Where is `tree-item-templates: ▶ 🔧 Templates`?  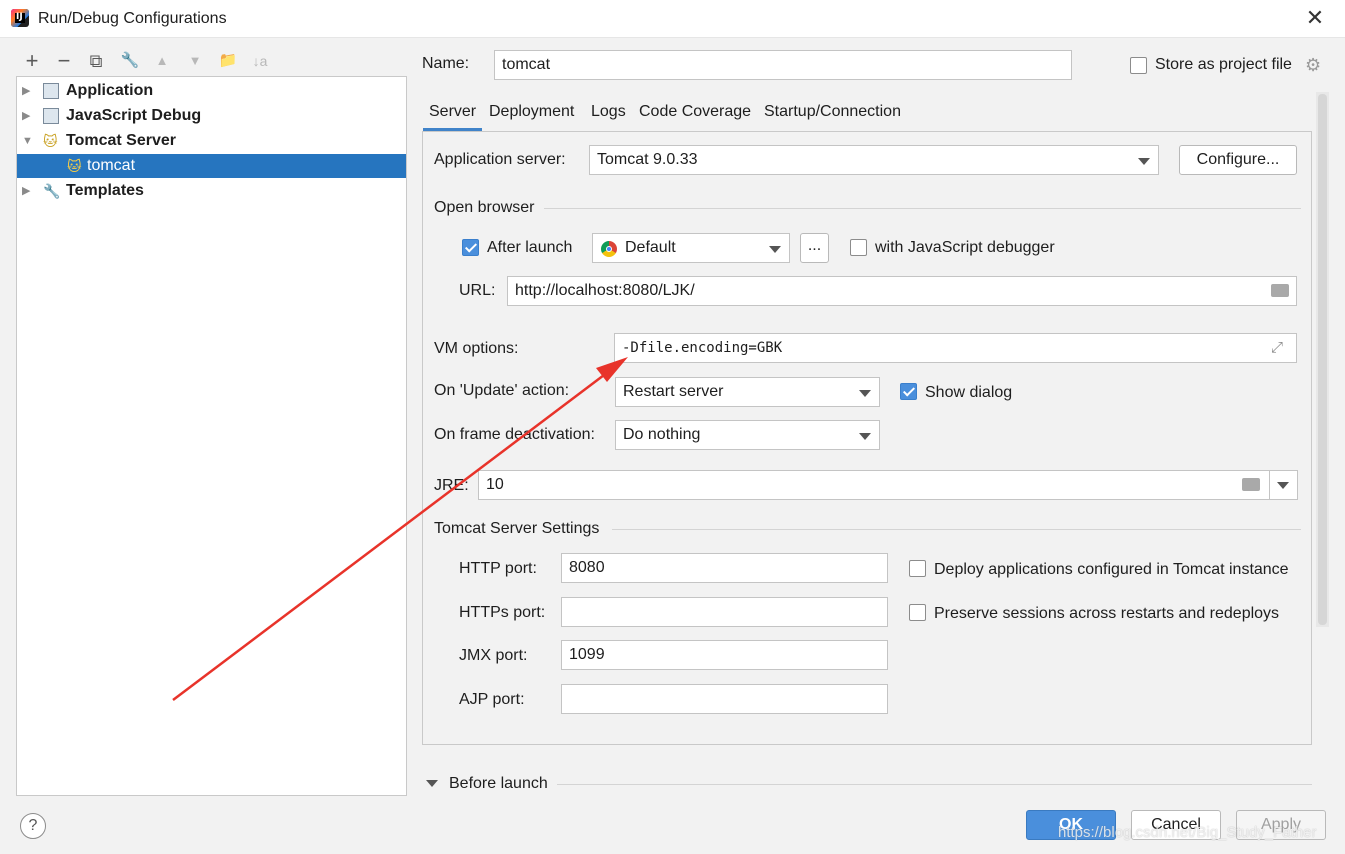
tree-item-templates: ▶ 🔧 Templates is located at coordinates (211, 191).